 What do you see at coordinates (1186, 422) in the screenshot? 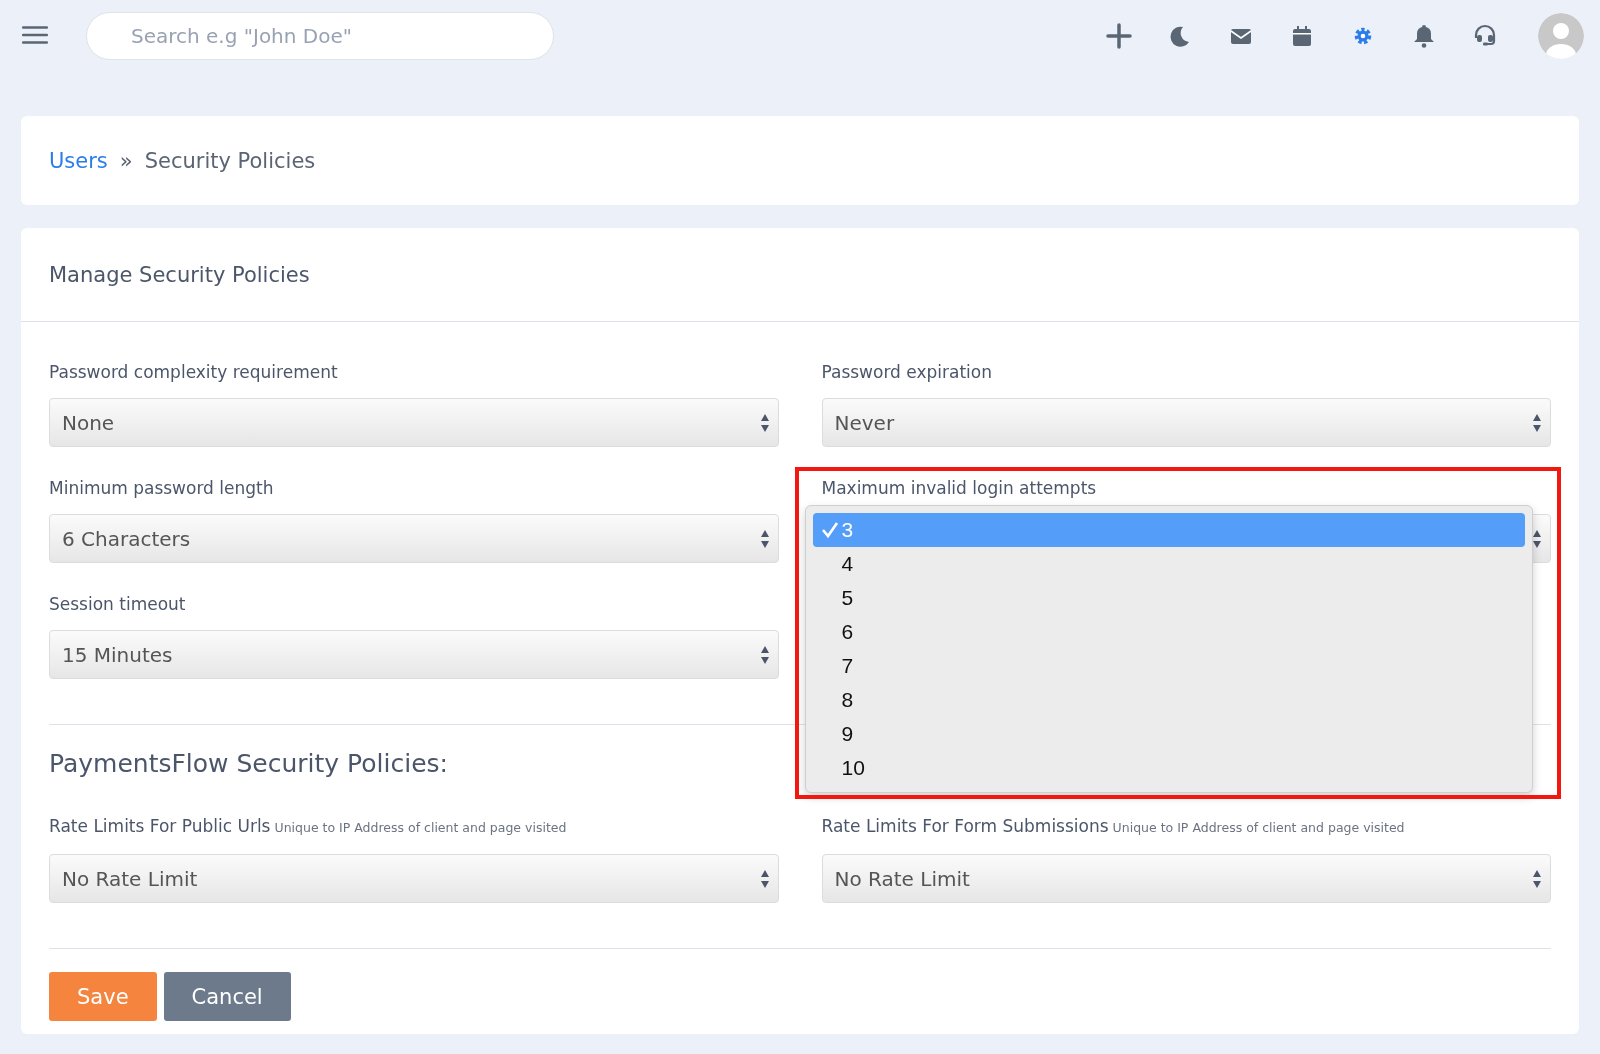
I see `select-field: Never` at bounding box center [1186, 422].